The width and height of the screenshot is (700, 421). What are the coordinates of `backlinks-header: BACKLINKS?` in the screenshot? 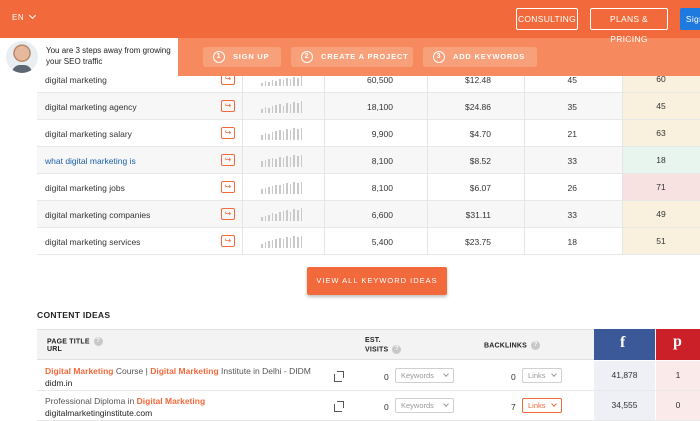 It's located at (512, 345).